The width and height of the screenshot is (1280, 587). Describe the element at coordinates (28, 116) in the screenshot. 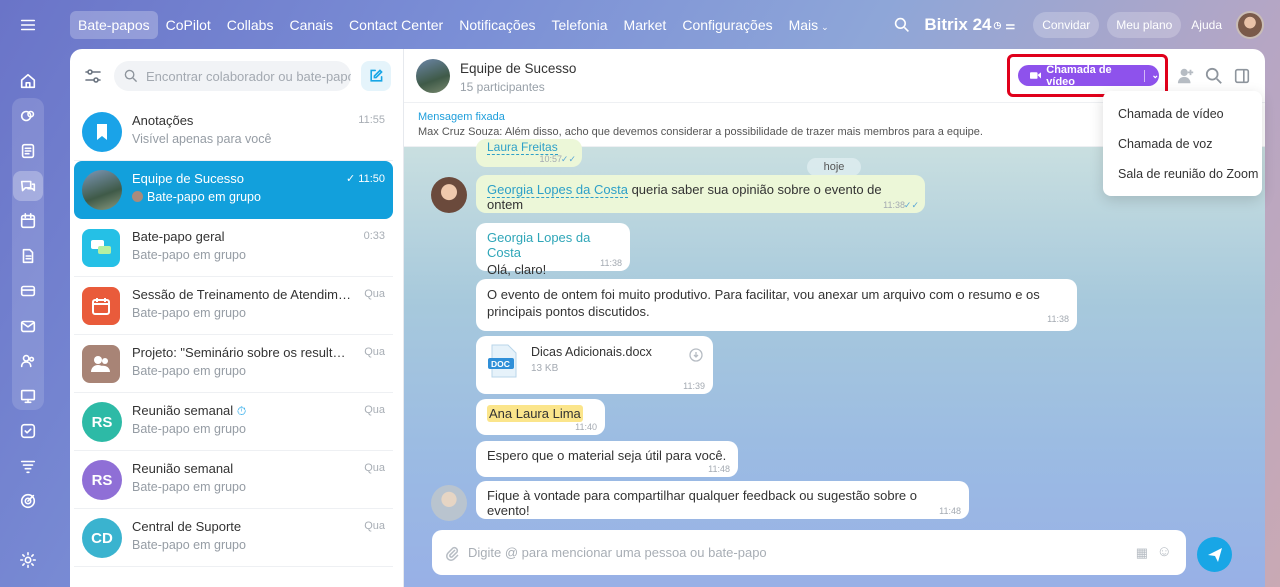

I see `collab-icon` at that location.